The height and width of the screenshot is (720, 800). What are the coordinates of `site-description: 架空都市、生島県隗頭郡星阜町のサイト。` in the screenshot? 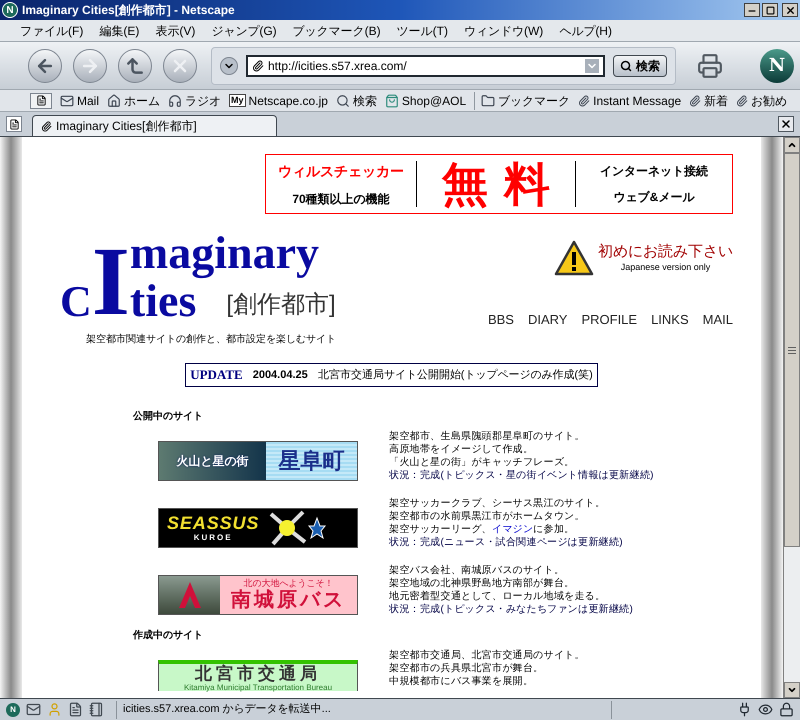 It's located at (487, 436).